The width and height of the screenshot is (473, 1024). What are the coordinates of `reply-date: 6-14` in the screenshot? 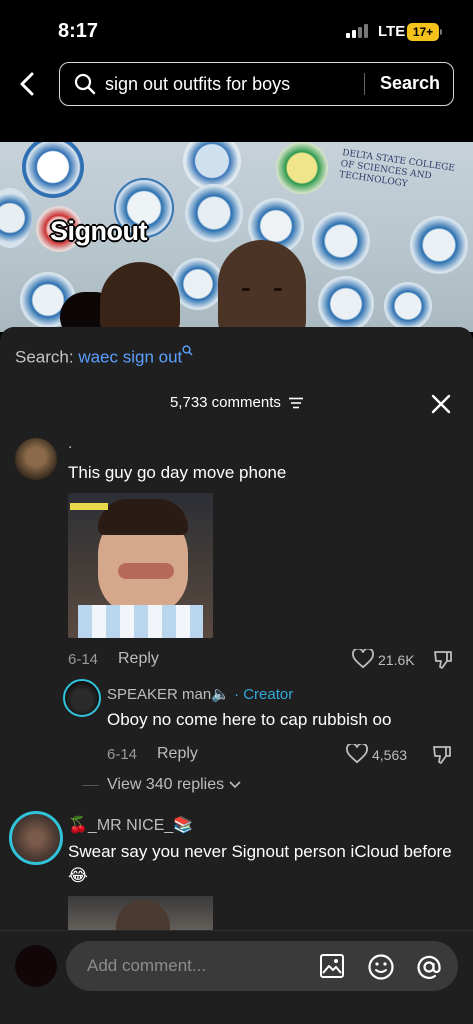 It's located at (122, 754).